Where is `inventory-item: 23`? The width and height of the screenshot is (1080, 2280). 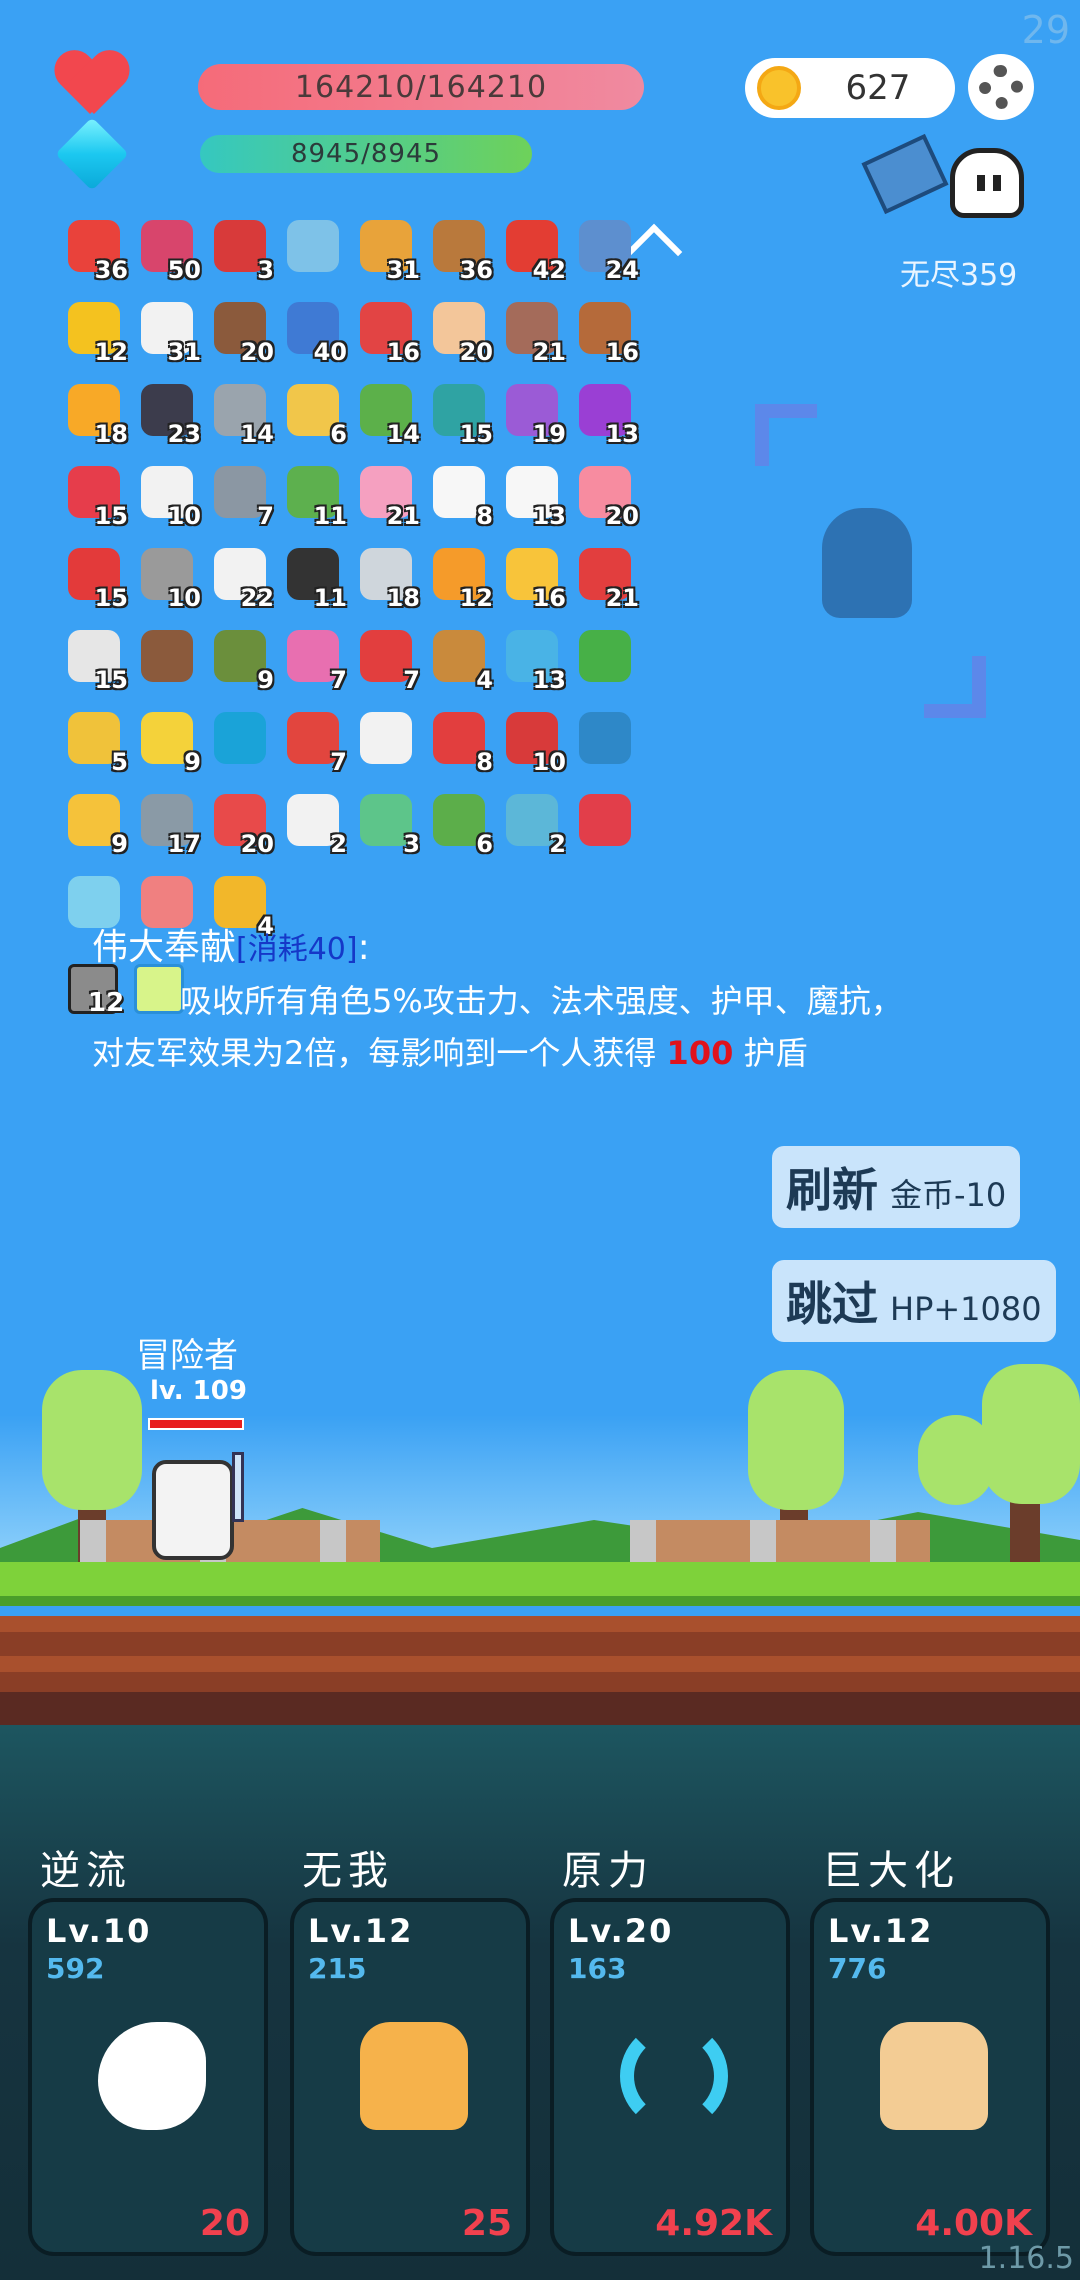
inventory-item: 23 is located at coordinates (168, 414).